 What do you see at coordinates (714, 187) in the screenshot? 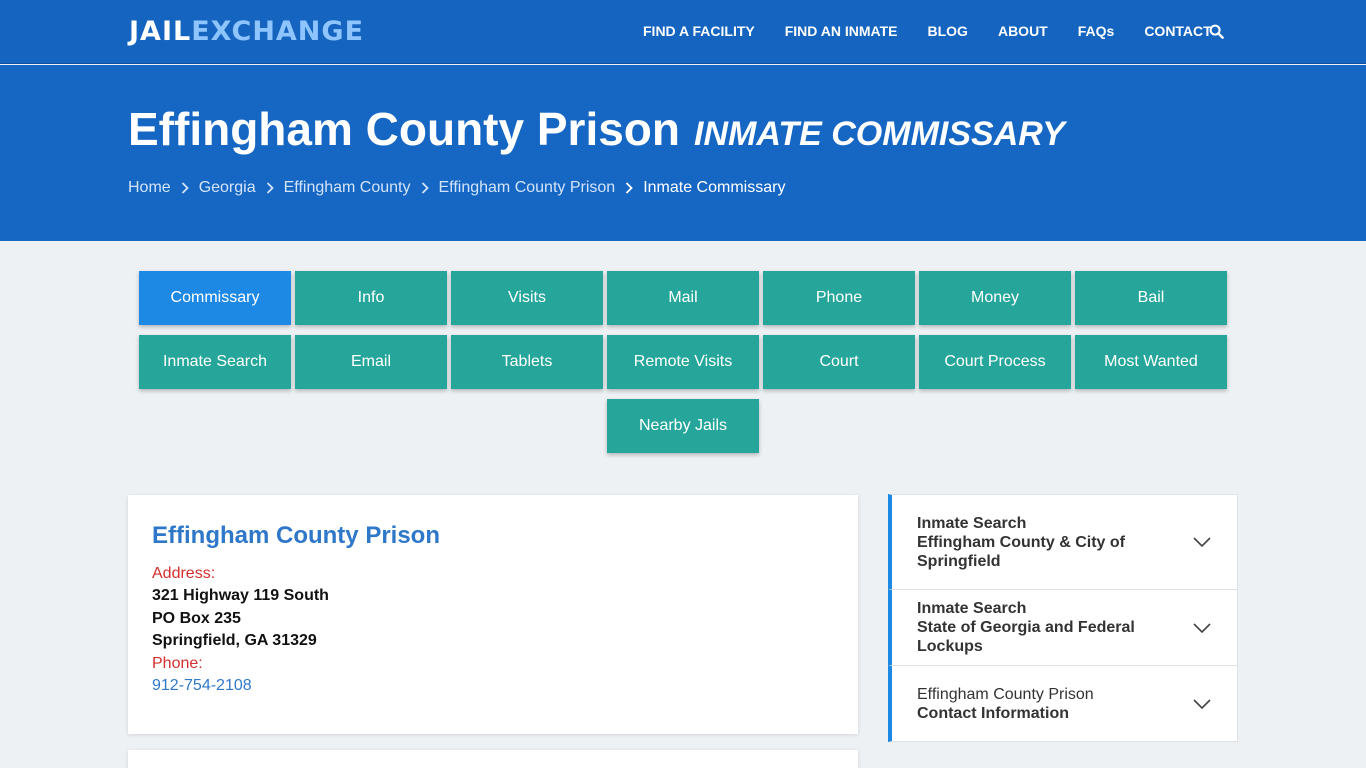
I see `breadcrumb-current: Inmate Commissary` at bounding box center [714, 187].